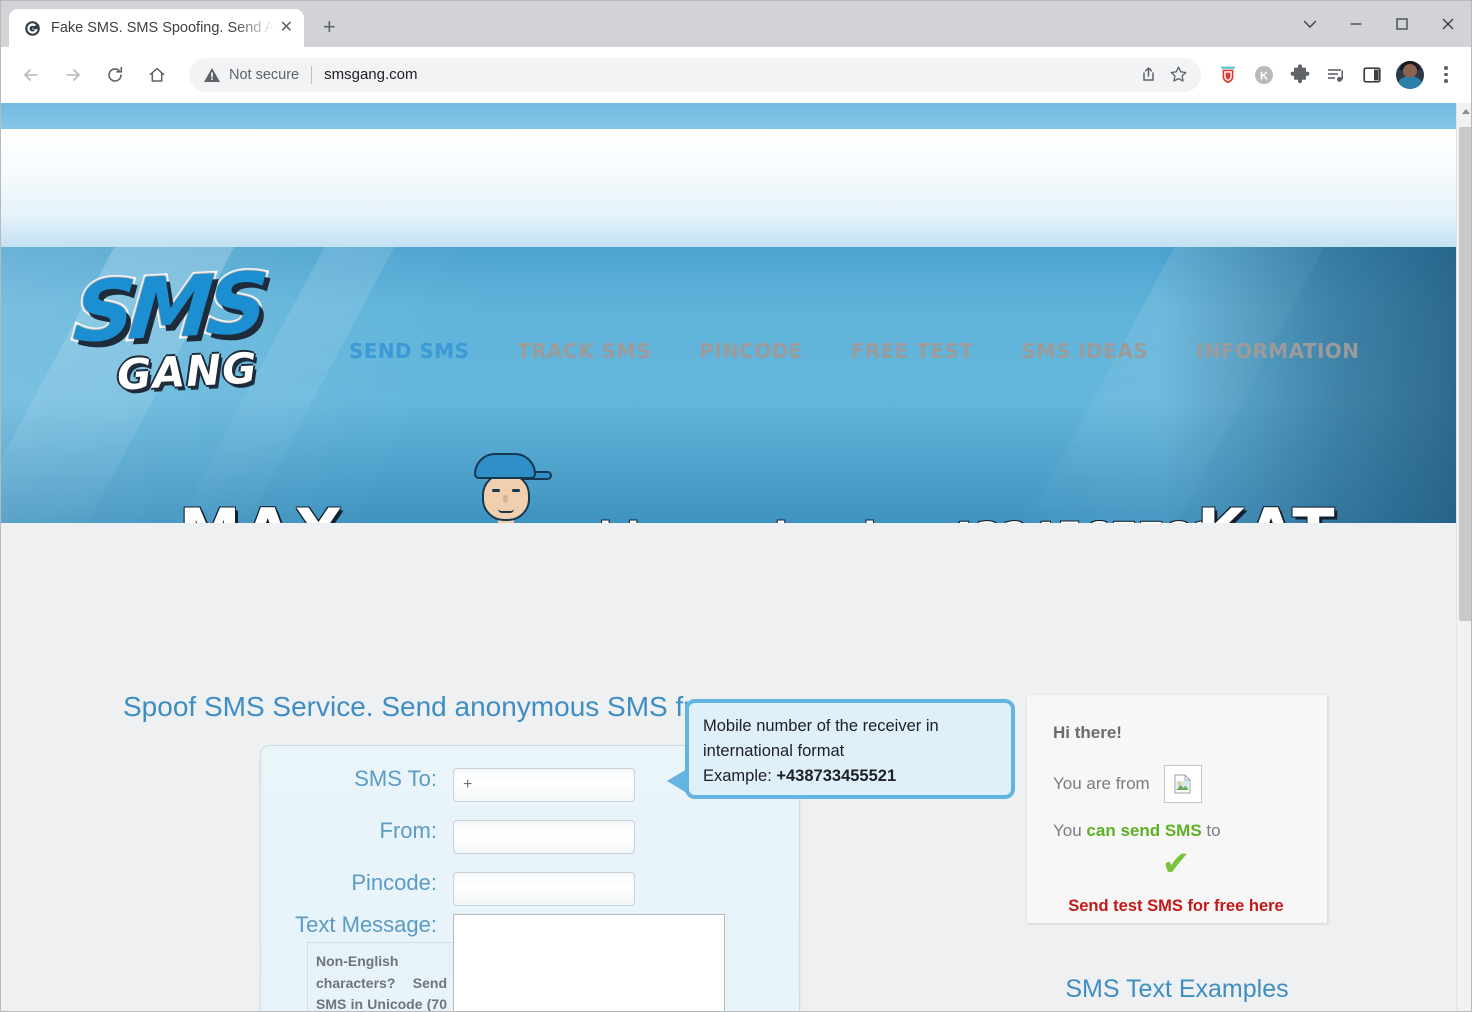  I want to click on page-title: Spoof SMS Service. Send anonymous SMS fr, so click(408, 706).